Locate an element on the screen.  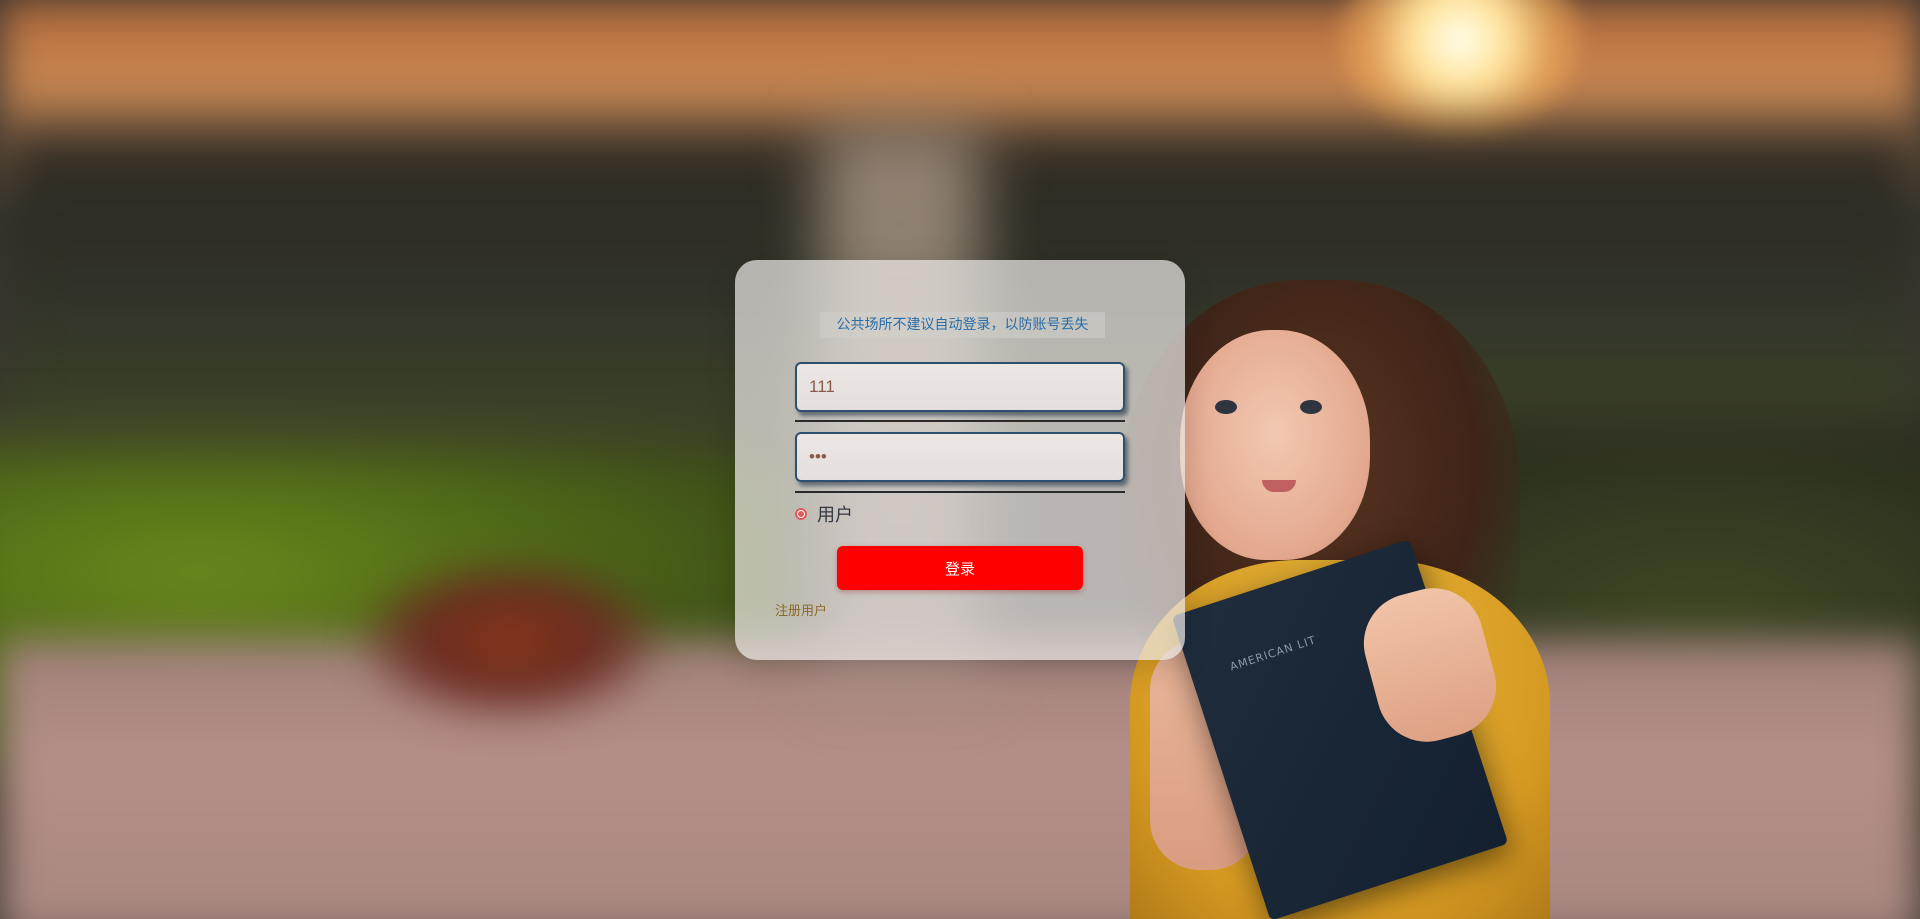
radio-selected-dot is located at coordinates (801, 514).